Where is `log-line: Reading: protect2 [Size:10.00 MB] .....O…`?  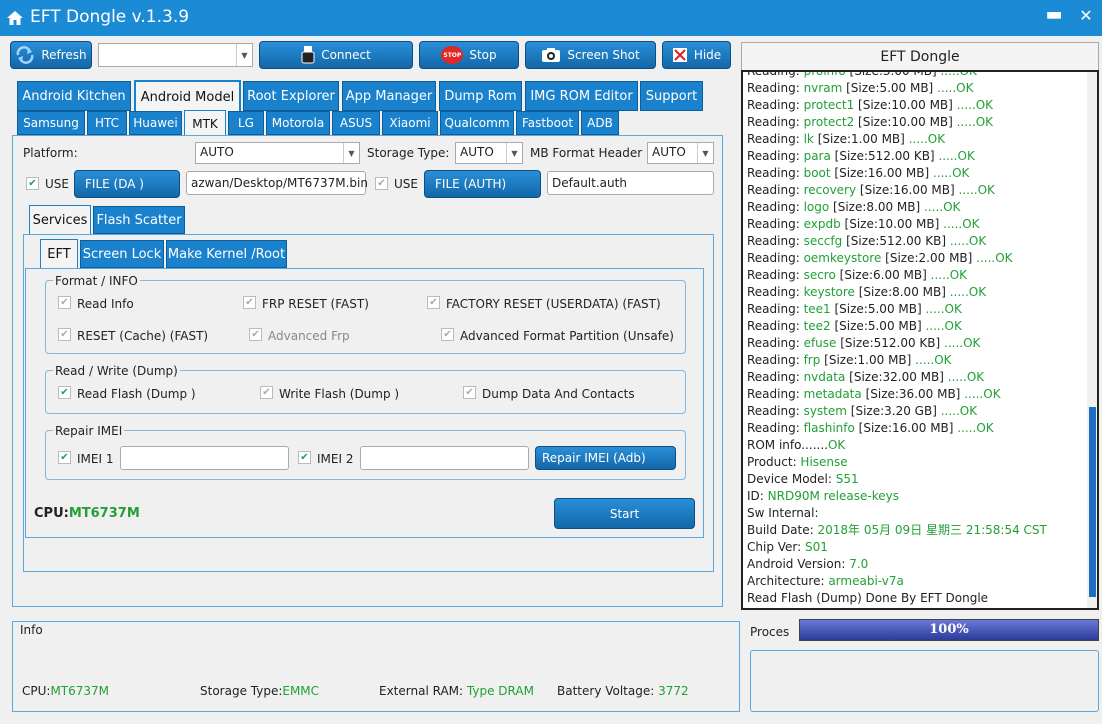
log-line: Reading: protect2 [Size:10.00 MB] .....O… is located at coordinates (920, 122).